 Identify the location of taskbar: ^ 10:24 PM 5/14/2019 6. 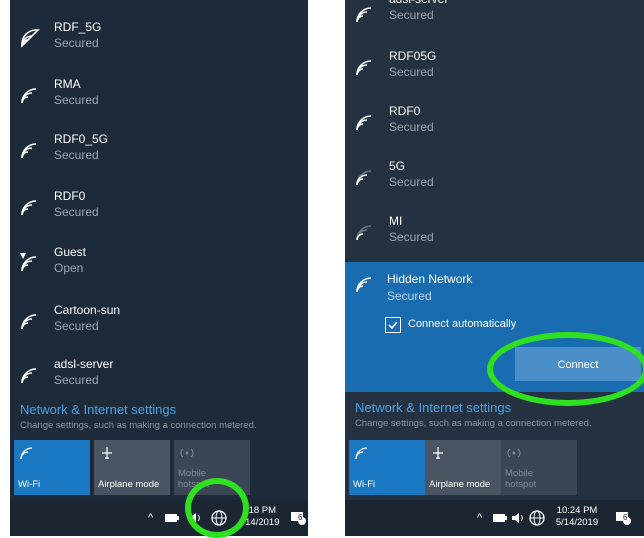
(494, 518).